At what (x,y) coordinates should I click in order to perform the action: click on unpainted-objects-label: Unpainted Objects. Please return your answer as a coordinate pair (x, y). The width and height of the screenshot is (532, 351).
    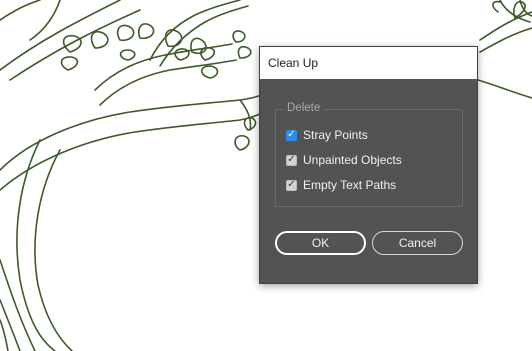
    Looking at the image, I should click on (352, 160).